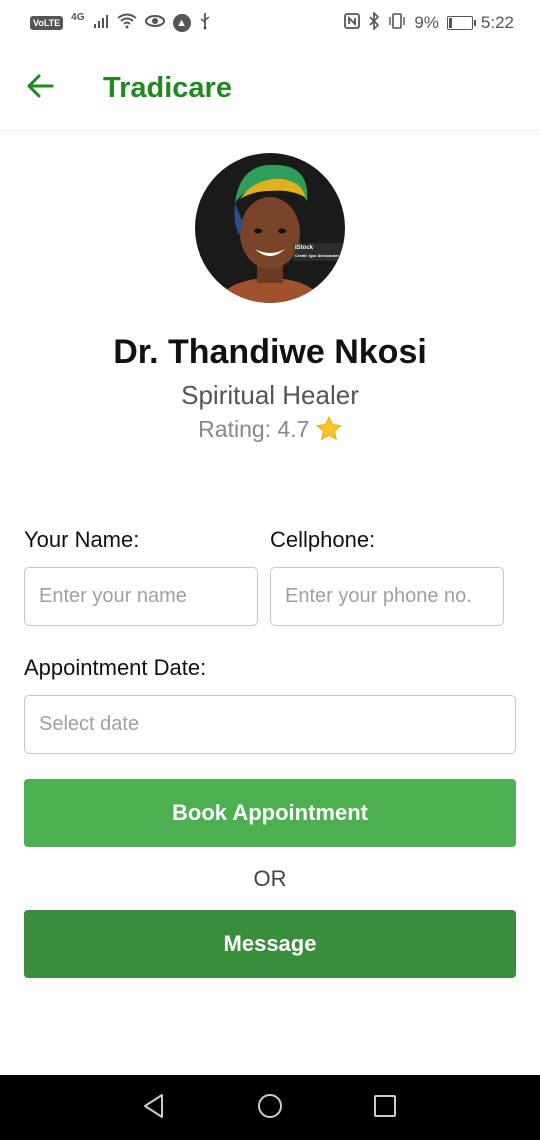 Image resolution: width=540 pixels, height=1140 pixels. I want to click on watermark-brand: iStock, so click(304, 248).